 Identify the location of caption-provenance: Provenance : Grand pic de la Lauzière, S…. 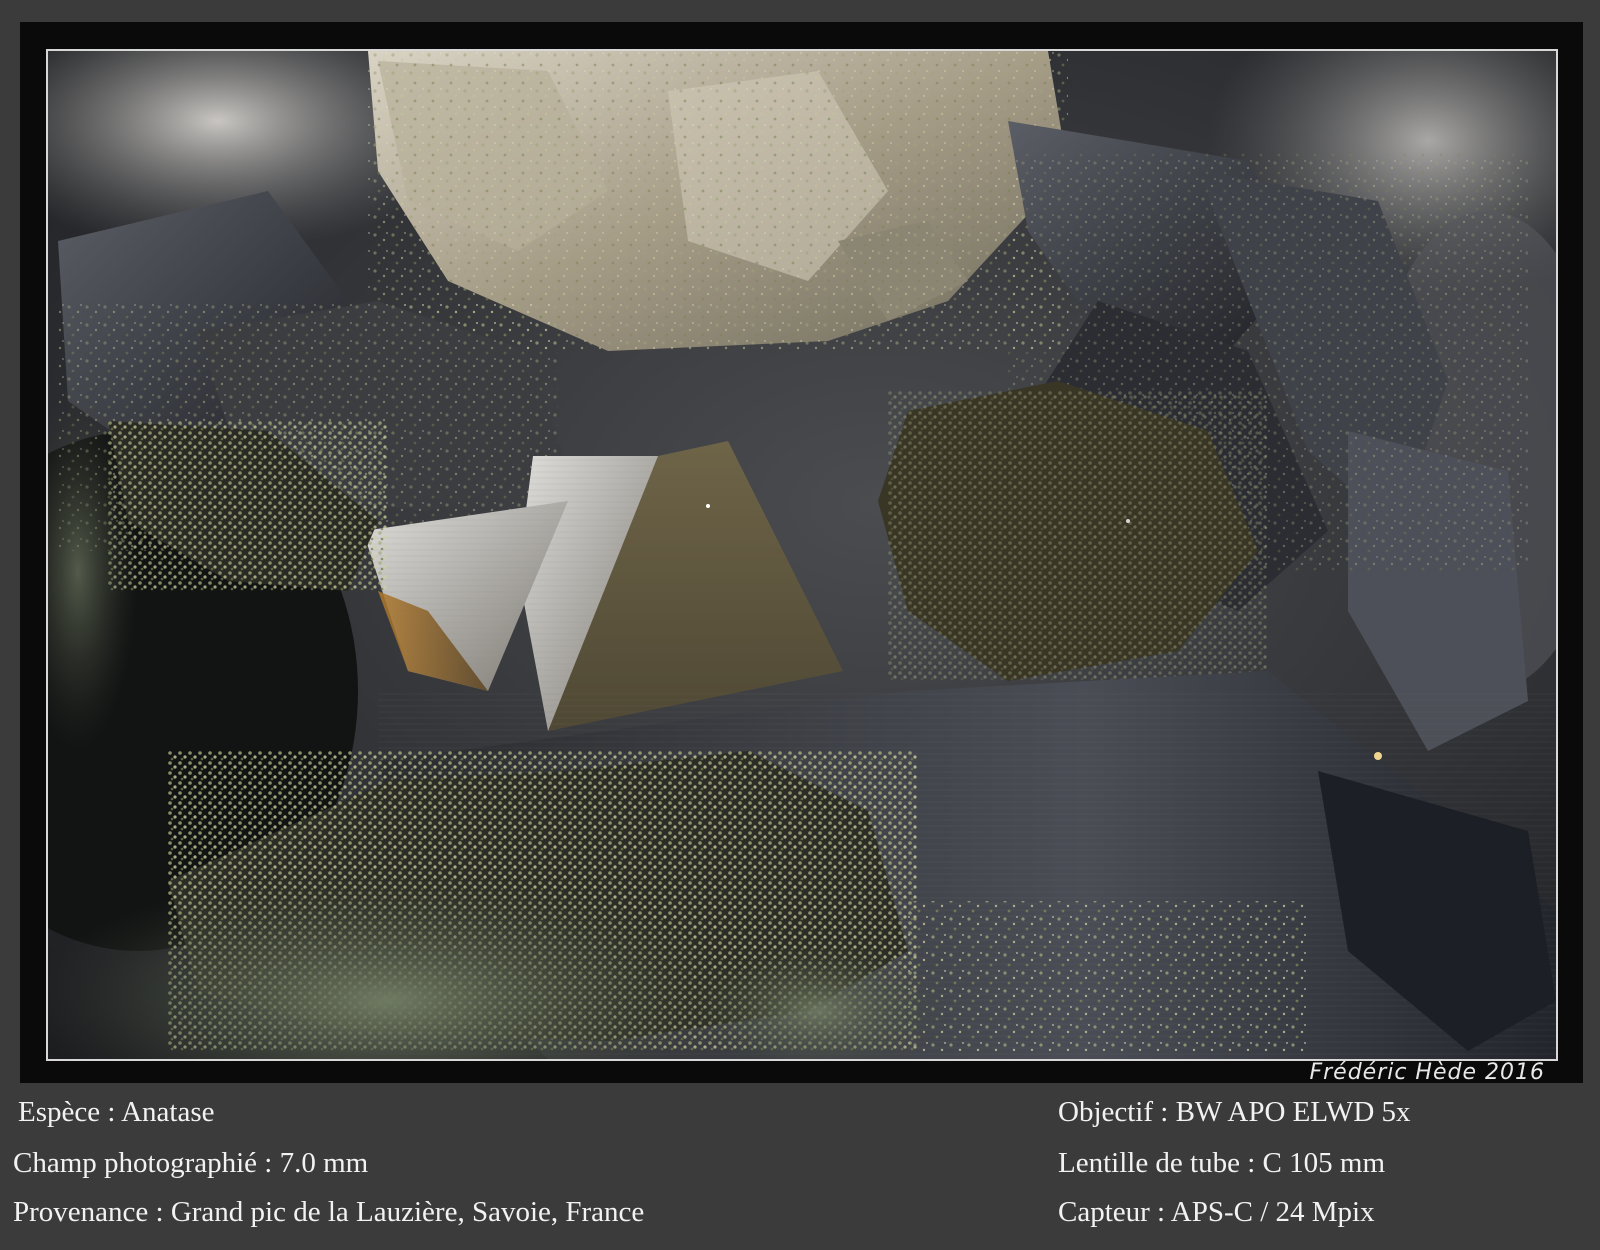
(329, 1212).